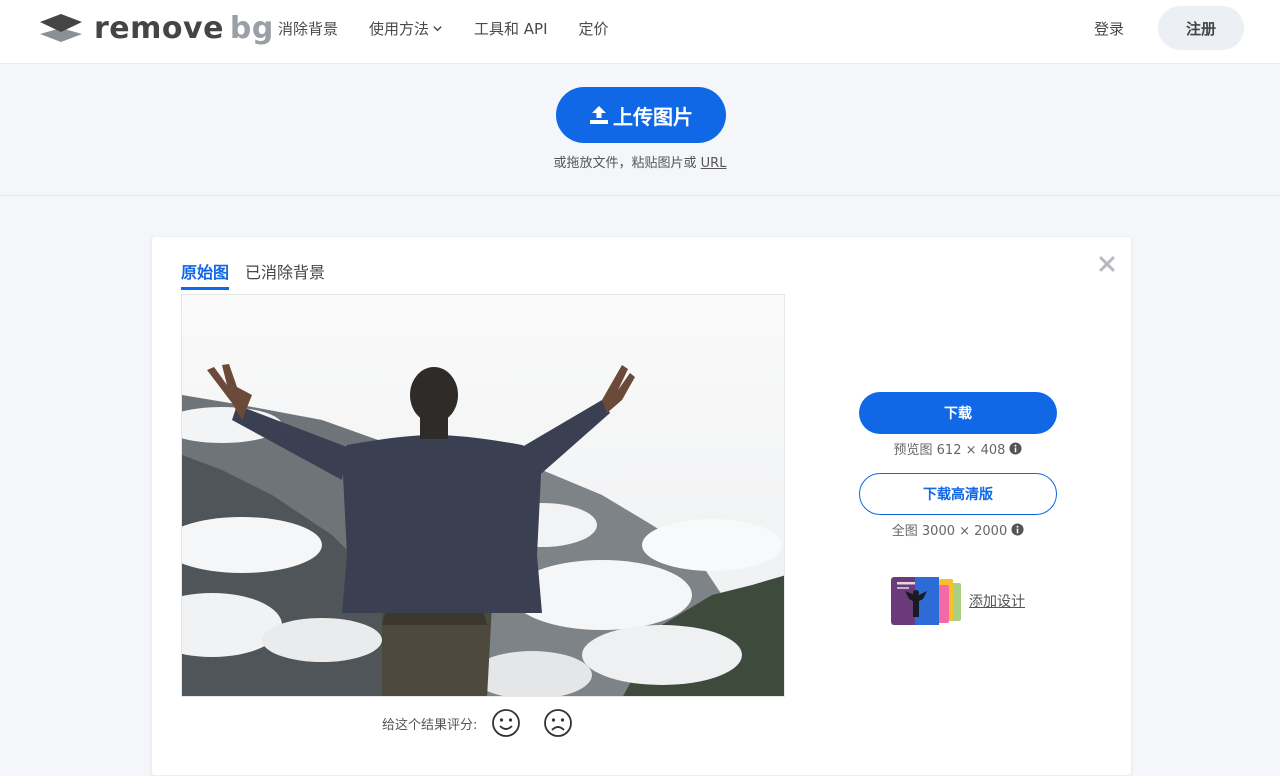 This screenshot has width=1280, height=776. I want to click on login-link: 登录, so click(1109, 28).